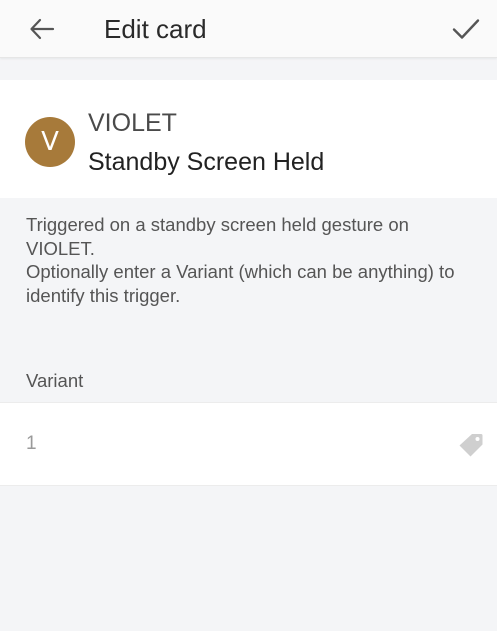 The height and width of the screenshot is (631, 497). I want to click on arrow-left-icon, so click(42, 29).